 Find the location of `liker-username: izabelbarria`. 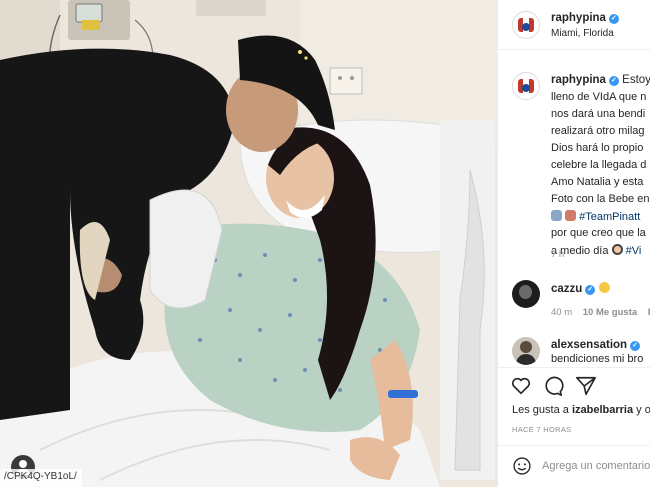

liker-username: izabelbarria is located at coordinates (602, 410).